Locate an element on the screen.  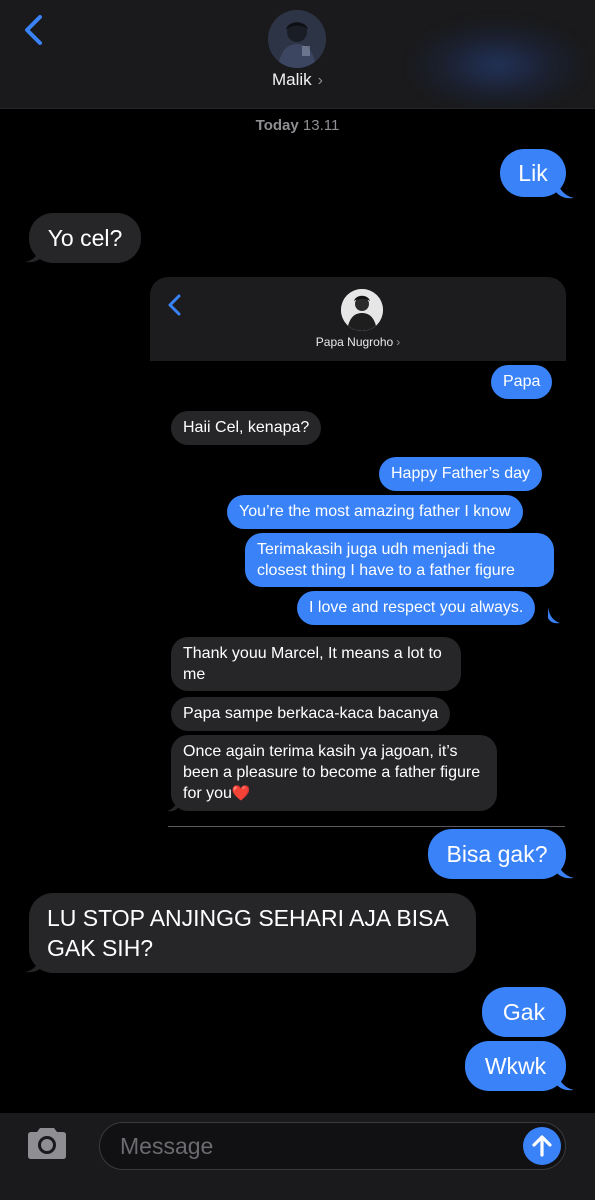
message-text: Happy Father’s day is located at coordinates (461, 473).